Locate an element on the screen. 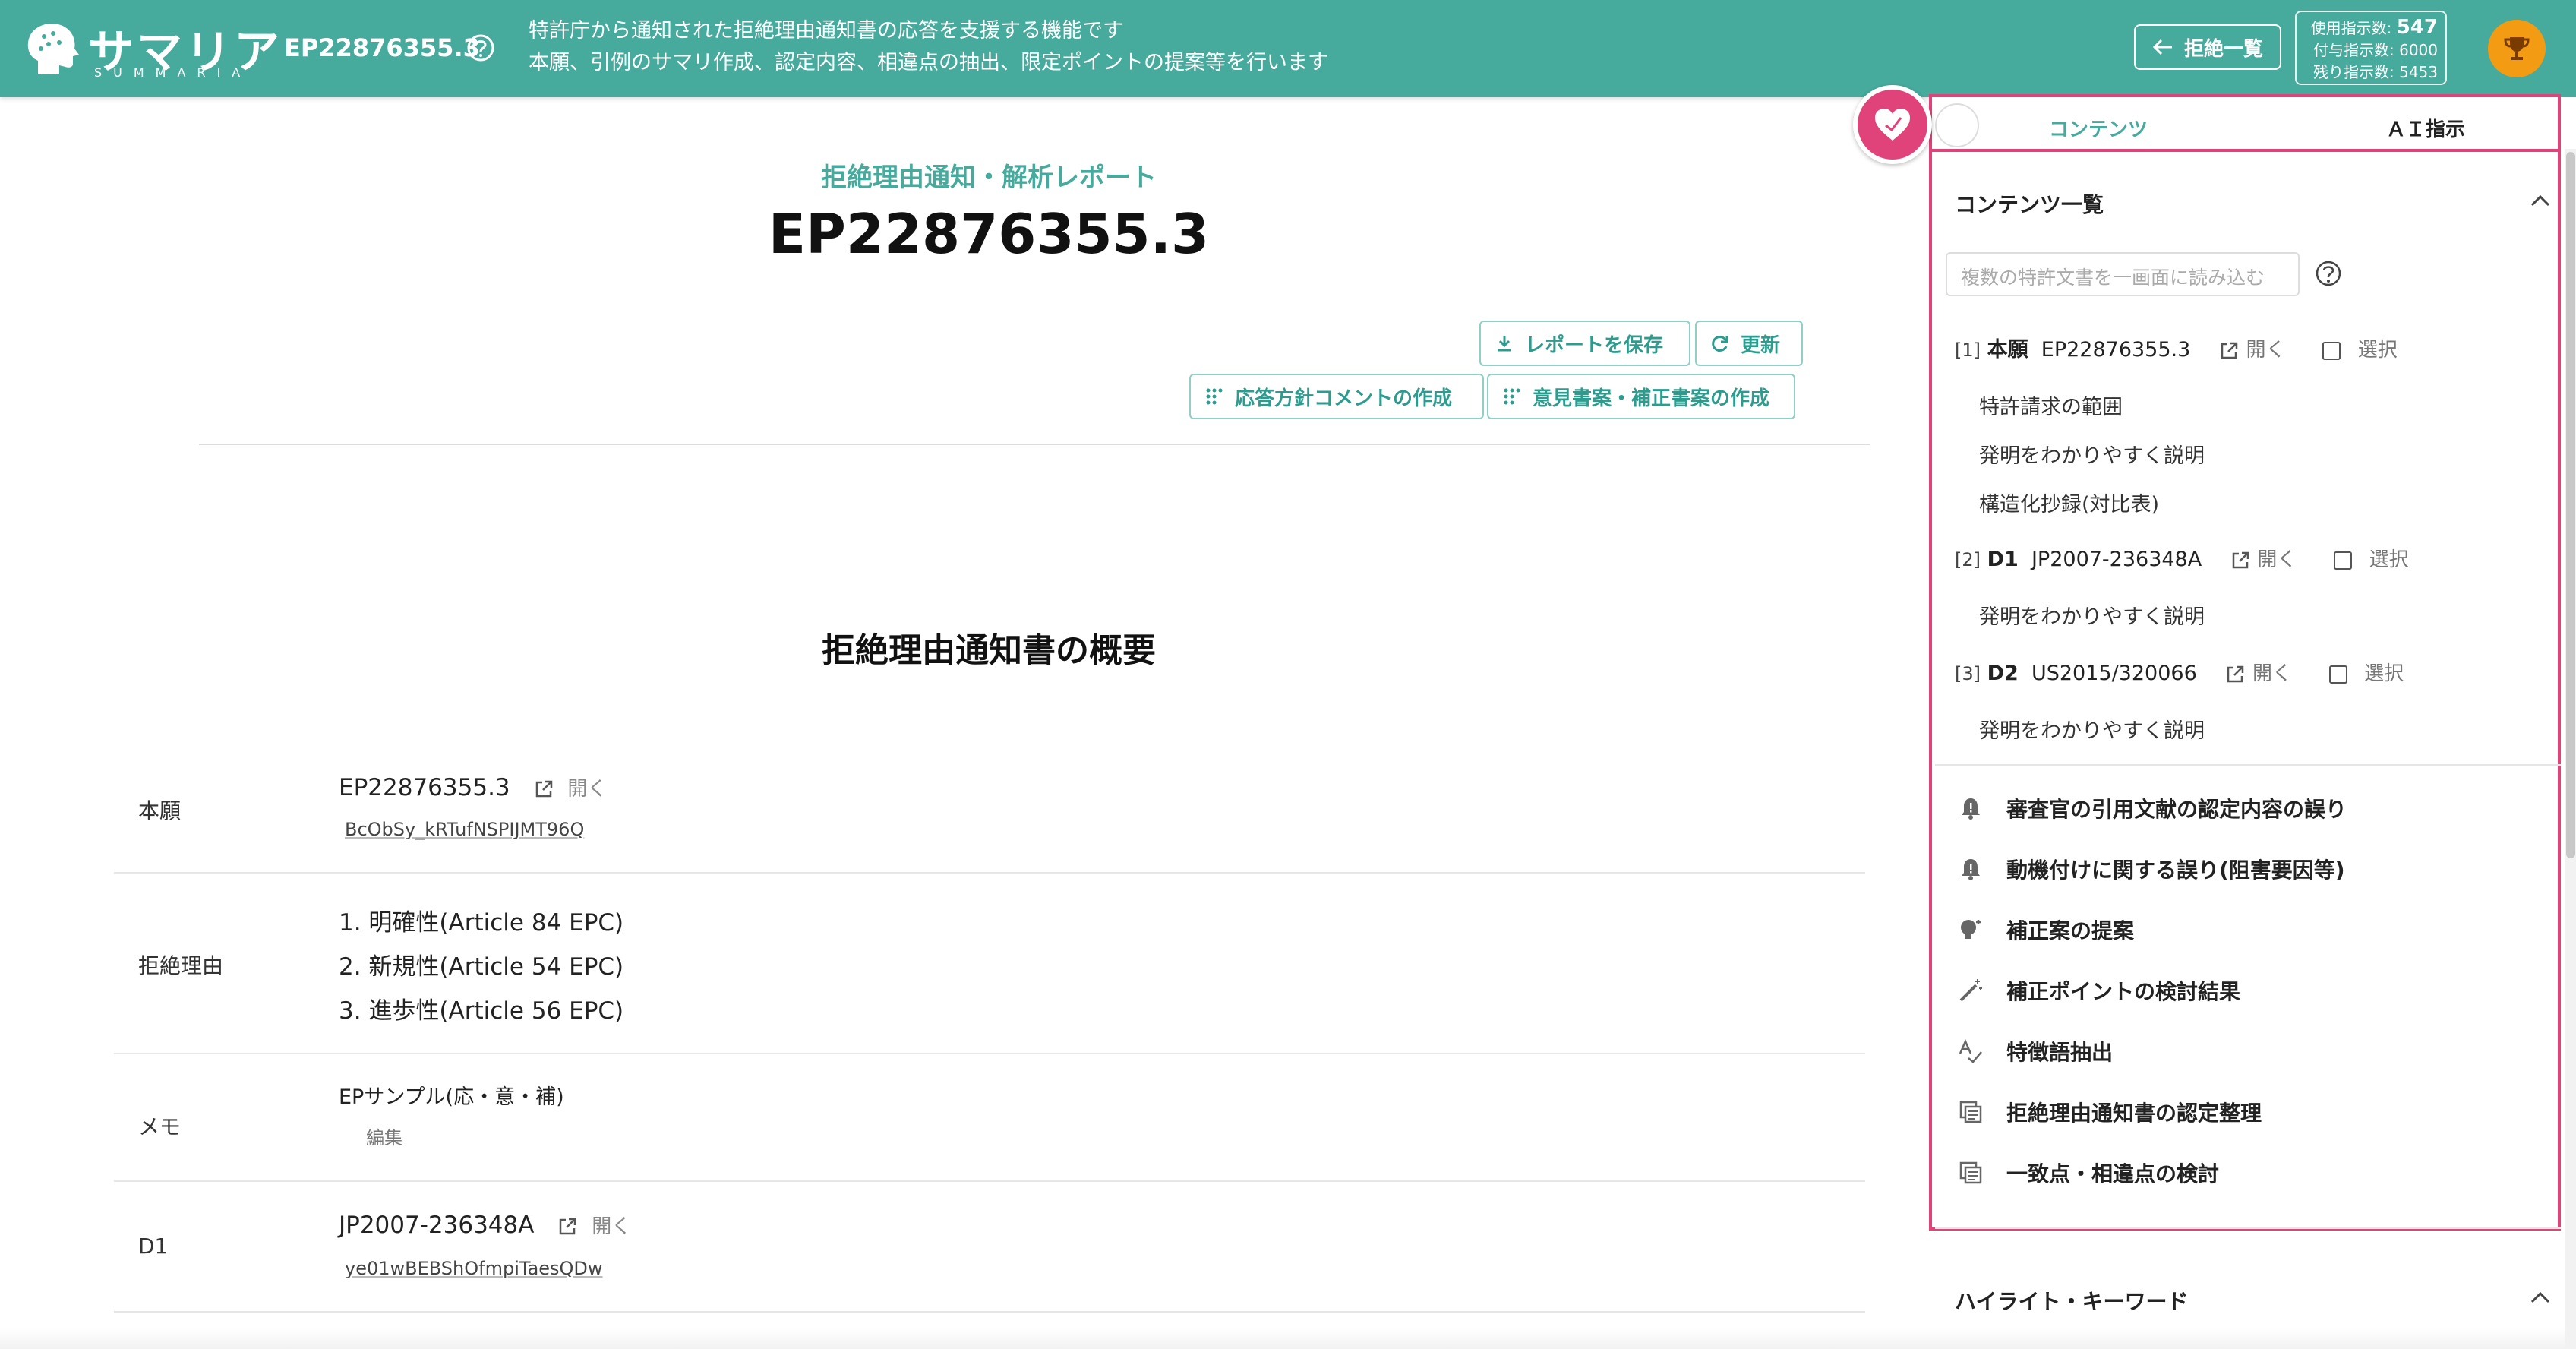 The image size is (2576, 1349). remaining-count: 残り指示数: 5453 is located at coordinates (2371, 73).